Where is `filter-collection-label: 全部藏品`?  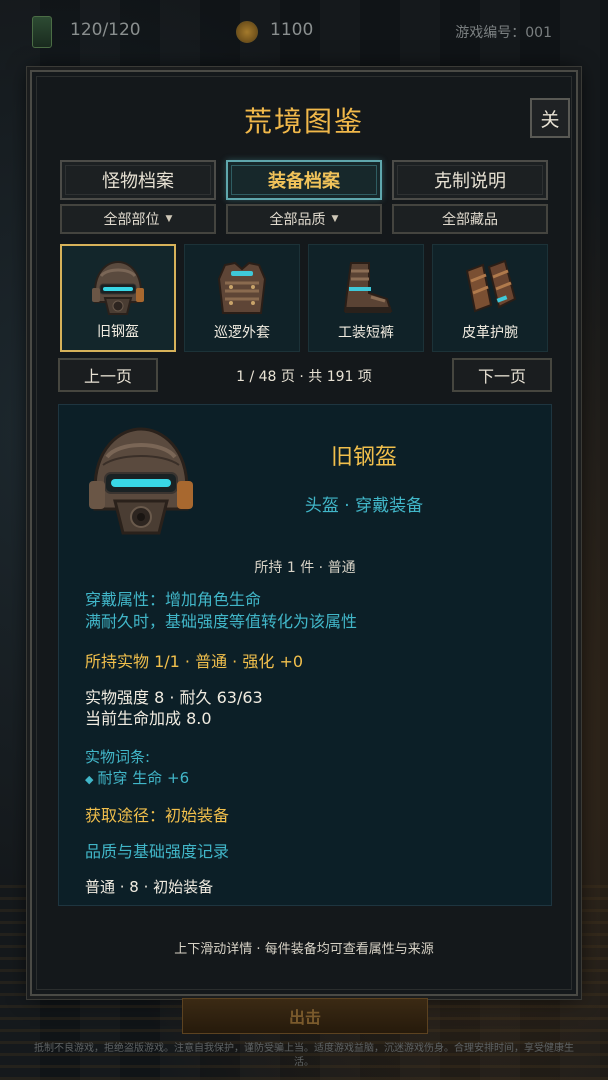 filter-collection-label: 全部藏品 is located at coordinates (470, 220).